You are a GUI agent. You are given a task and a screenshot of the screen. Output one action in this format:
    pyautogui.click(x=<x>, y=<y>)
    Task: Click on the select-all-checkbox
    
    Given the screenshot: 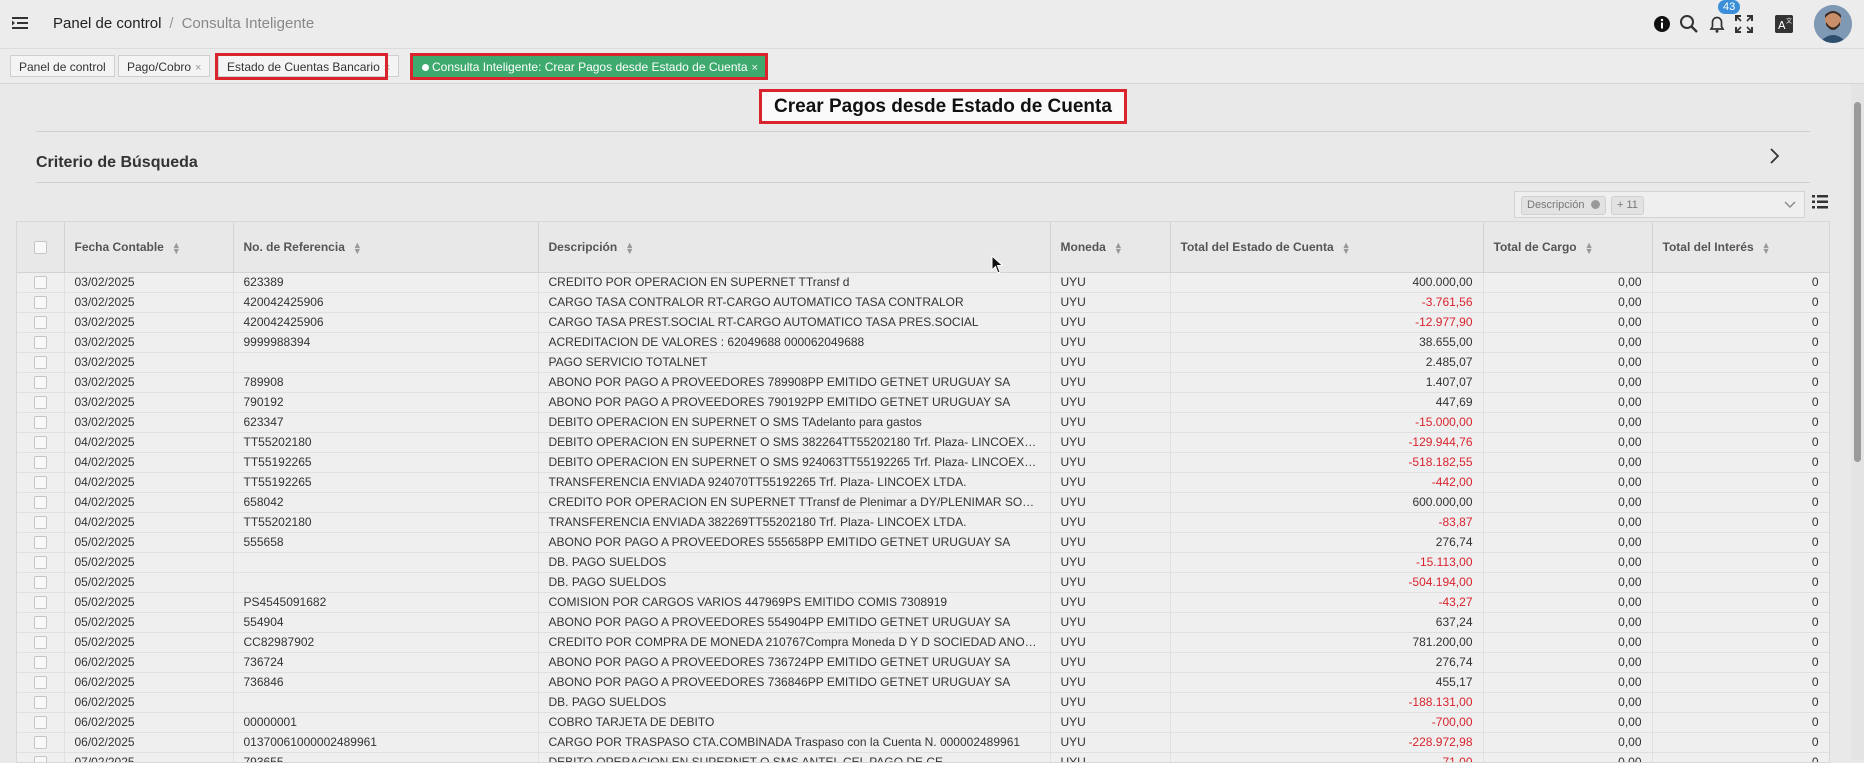 What is the action you would take?
    pyautogui.click(x=40, y=247)
    